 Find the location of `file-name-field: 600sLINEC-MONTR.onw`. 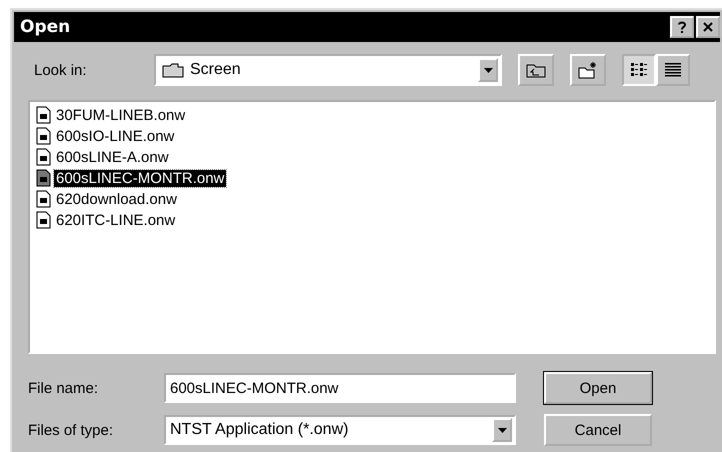

file-name-field: 600sLINEC-MONTR.onw is located at coordinates (340, 388).